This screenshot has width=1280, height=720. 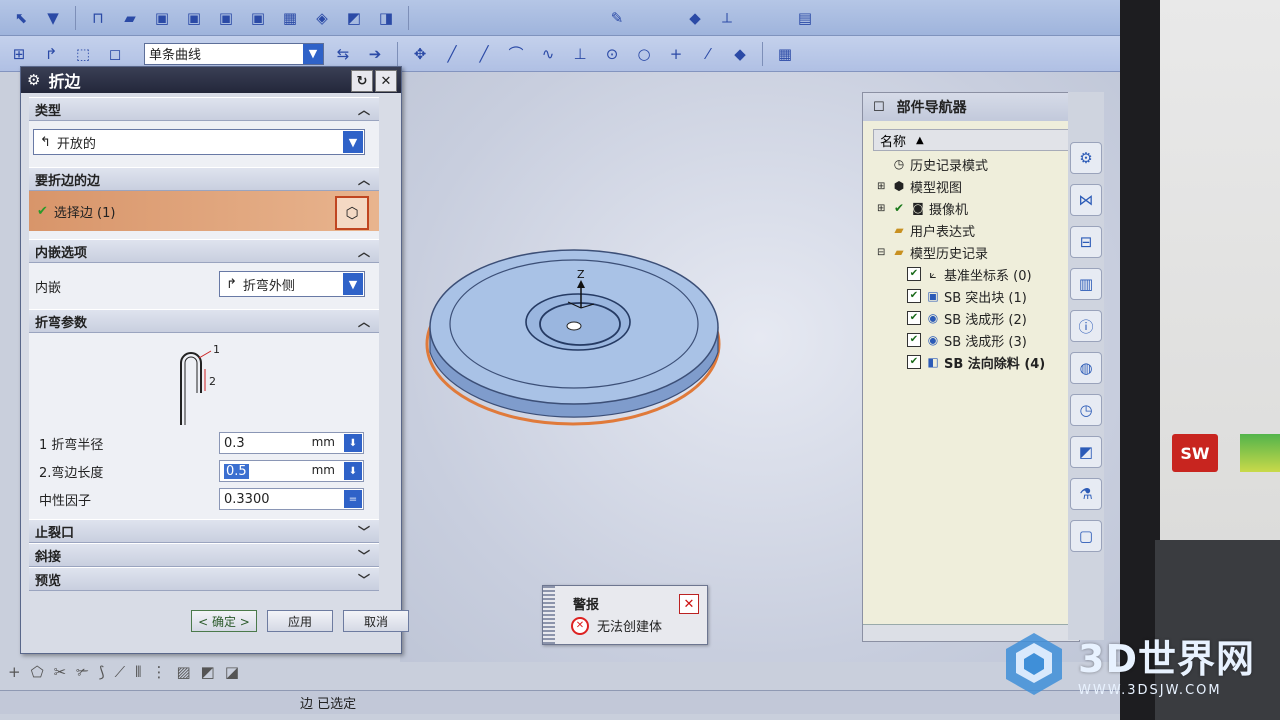 I want to click on tree-item-tab: ✔ ▣ SB 突出块 (1), so click(x=978, y=296).